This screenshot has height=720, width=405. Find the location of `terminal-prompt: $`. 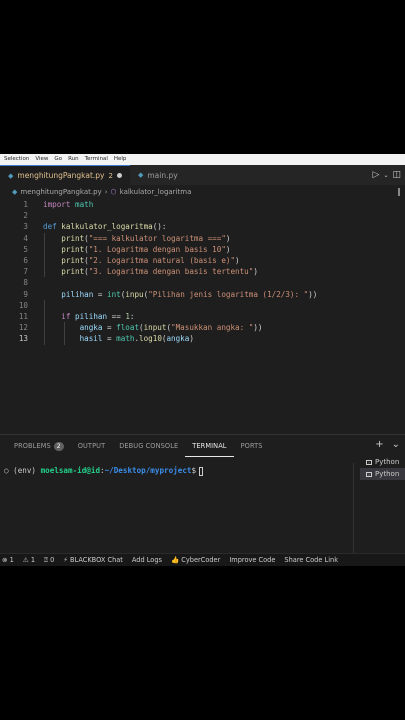

terminal-prompt: $ is located at coordinates (194, 470).